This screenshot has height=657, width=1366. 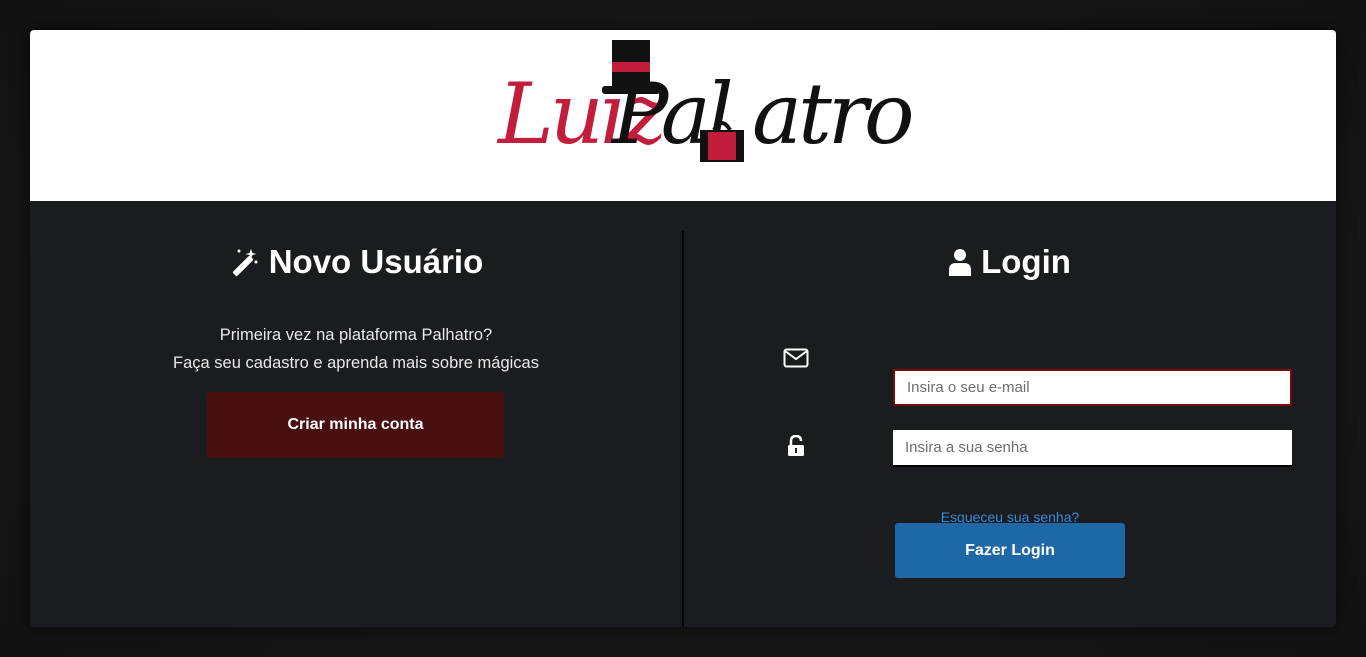 What do you see at coordinates (702, 118) in the screenshot?
I see `brand-logo: Luiz Pal atro` at bounding box center [702, 118].